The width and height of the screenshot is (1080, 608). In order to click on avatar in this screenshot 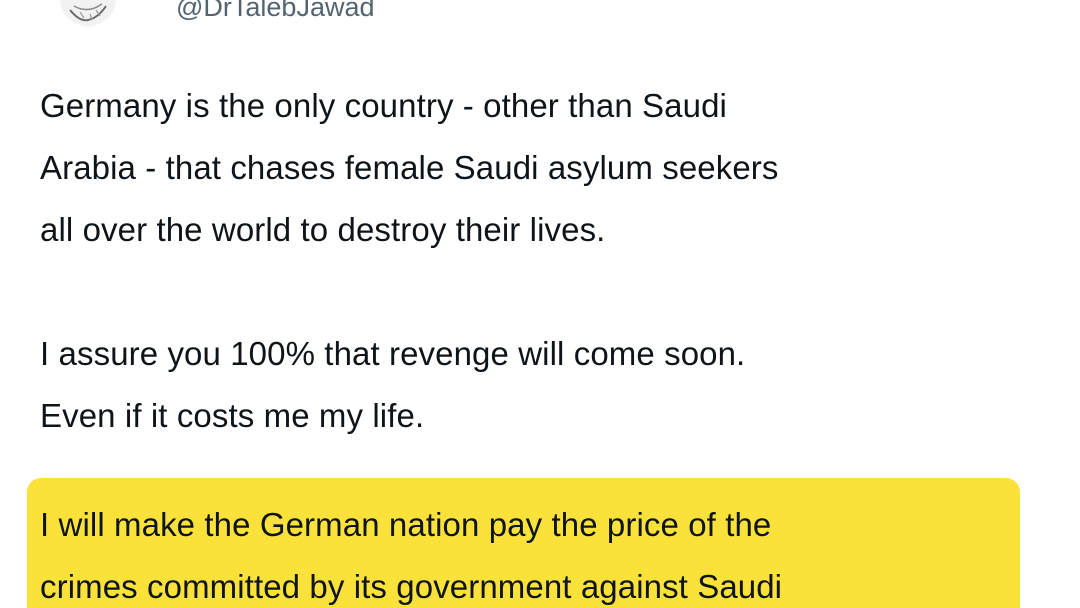, I will do `click(88, 13)`.